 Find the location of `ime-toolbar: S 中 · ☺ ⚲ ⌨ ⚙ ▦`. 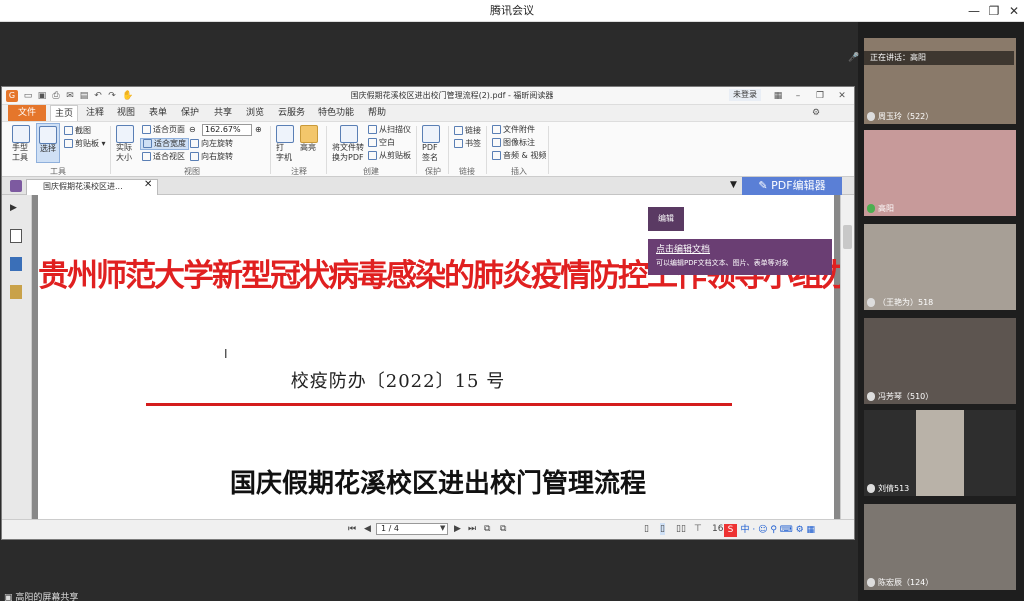

ime-toolbar: S 中 · ☺ ⚲ ⌨ ⚙ ▦ is located at coordinates (781, 529).